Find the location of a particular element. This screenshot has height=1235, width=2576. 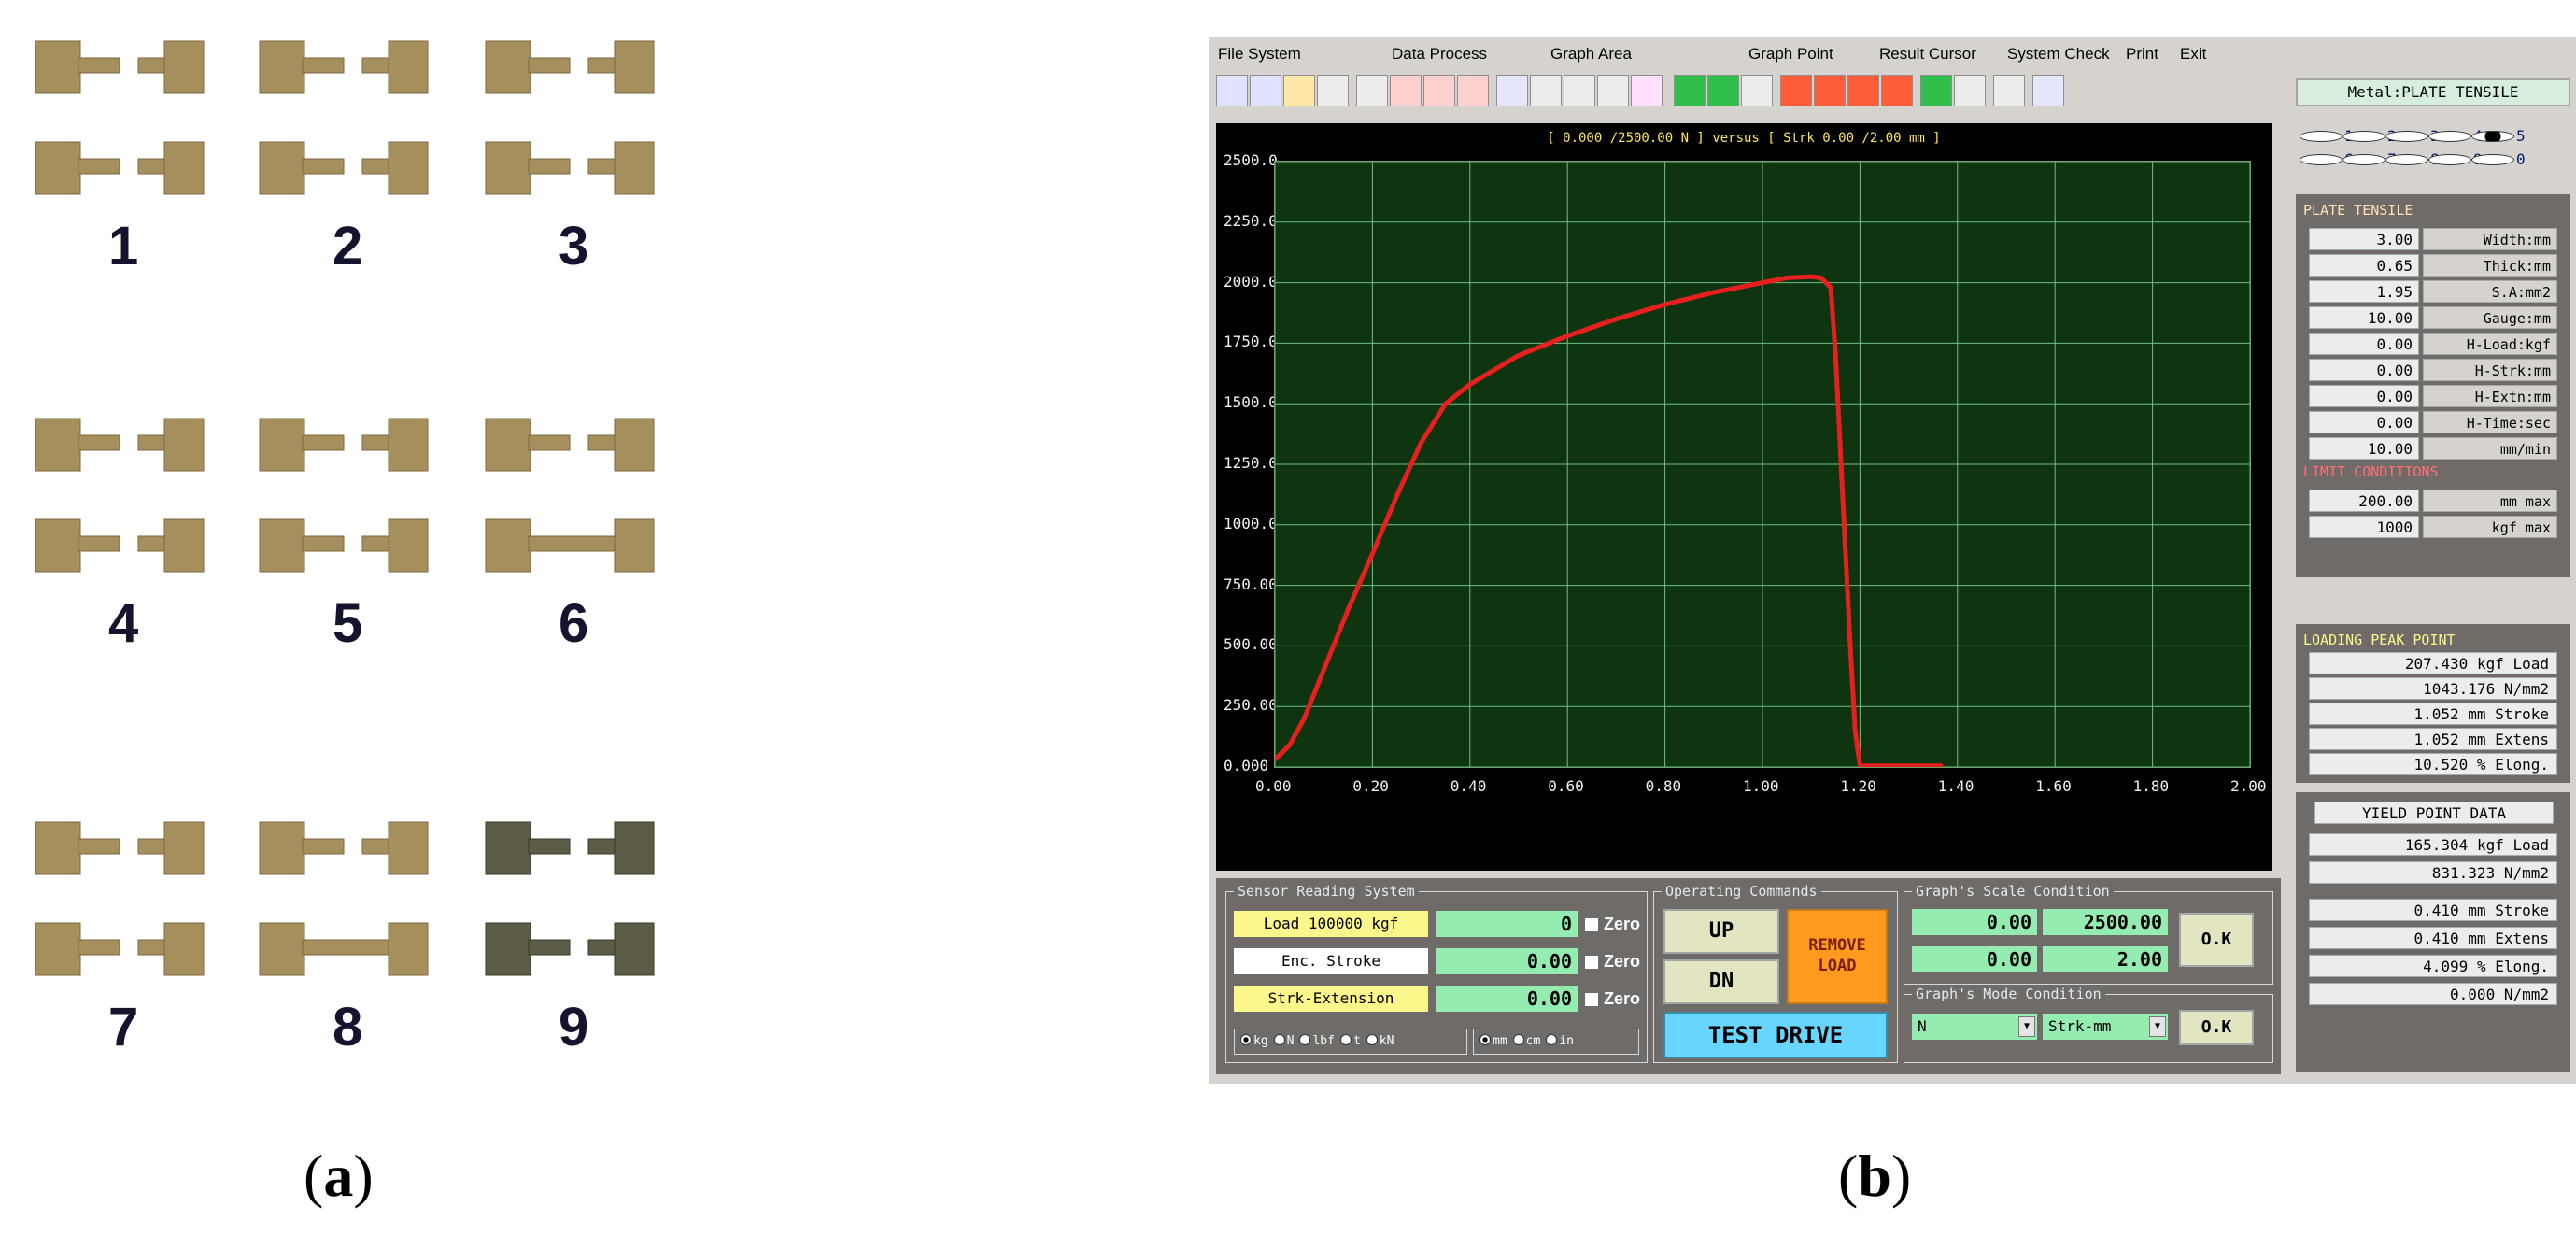

menu-graph-point: Graph Point is located at coordinates (1790, 54).